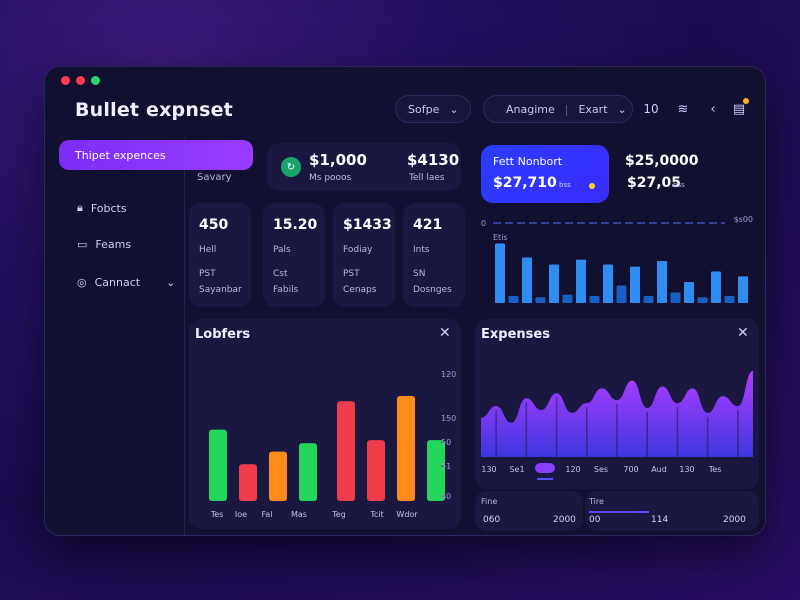  I want to click on summary-sub-1: Ms pooos, so click(330, 178).